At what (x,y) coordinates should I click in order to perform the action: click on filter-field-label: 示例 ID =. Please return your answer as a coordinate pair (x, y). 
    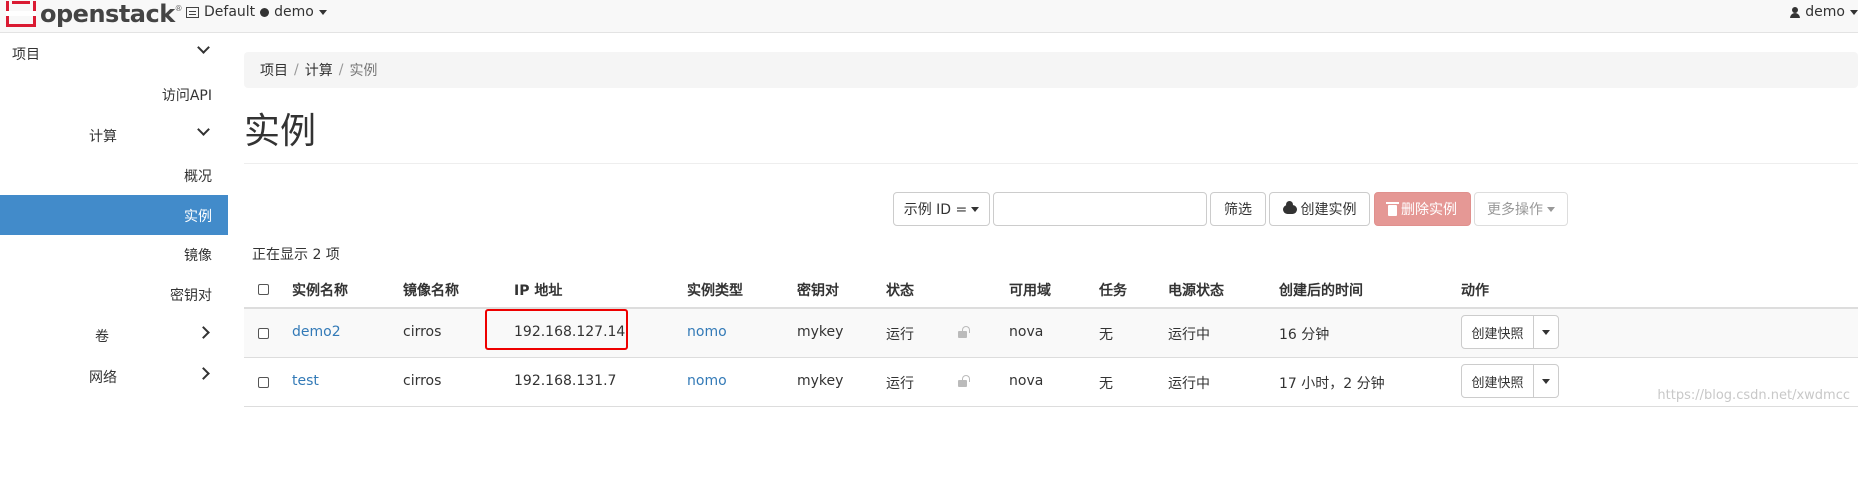
    Looking at the image, I should click on (935, 210).